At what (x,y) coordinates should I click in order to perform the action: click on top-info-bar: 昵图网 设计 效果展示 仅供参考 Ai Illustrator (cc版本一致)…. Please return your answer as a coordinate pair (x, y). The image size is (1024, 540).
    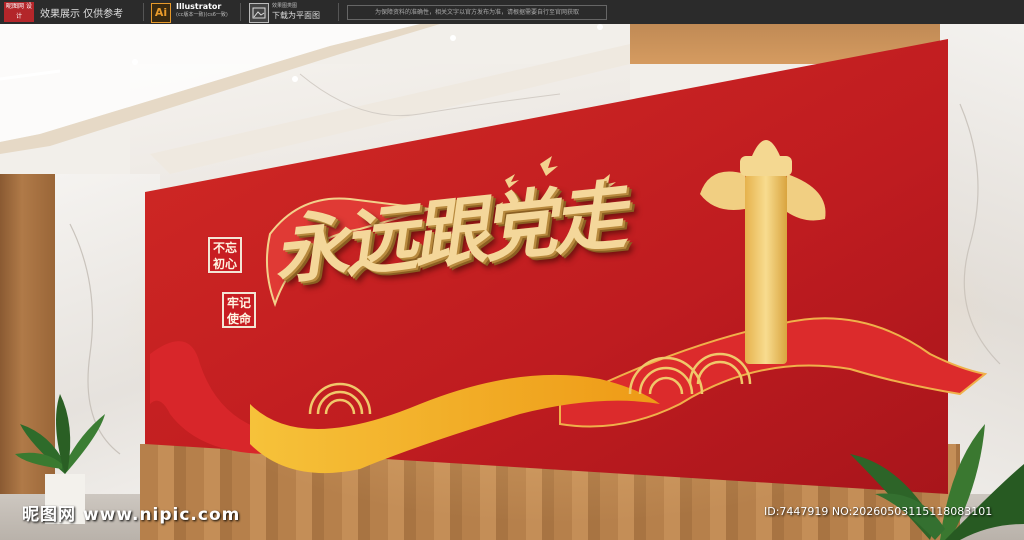
    Looking at the image, I should click on (512, 12).